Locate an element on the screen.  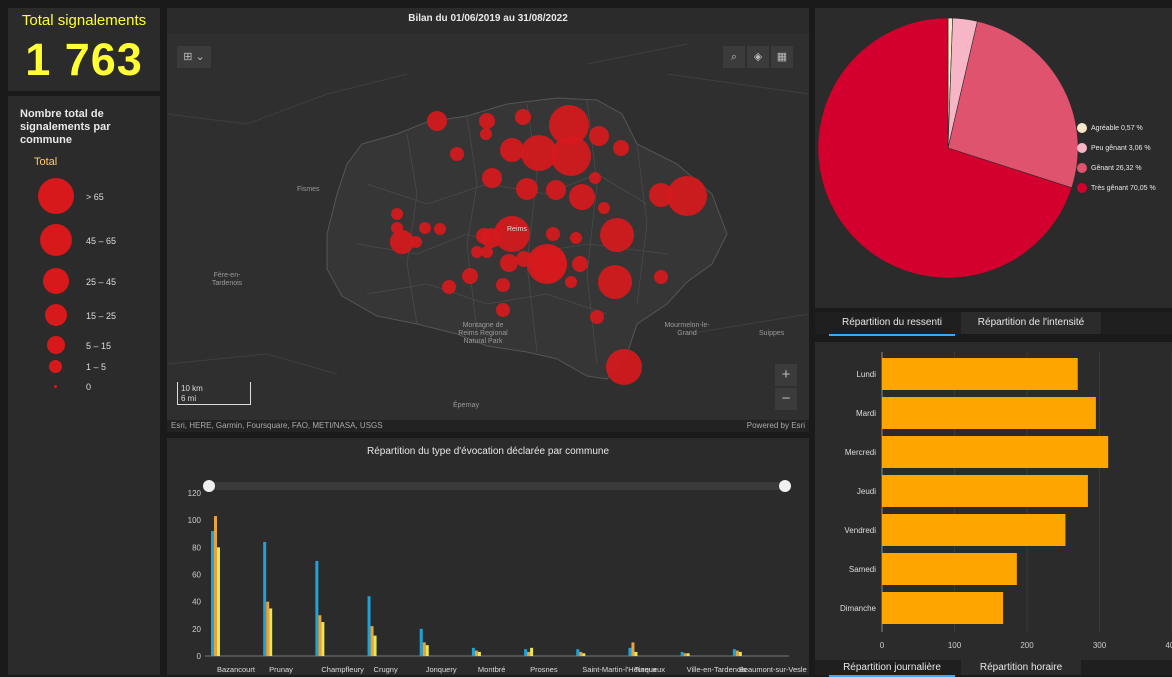
x-tick-label: Crugny is located at coordinates (386, 669).